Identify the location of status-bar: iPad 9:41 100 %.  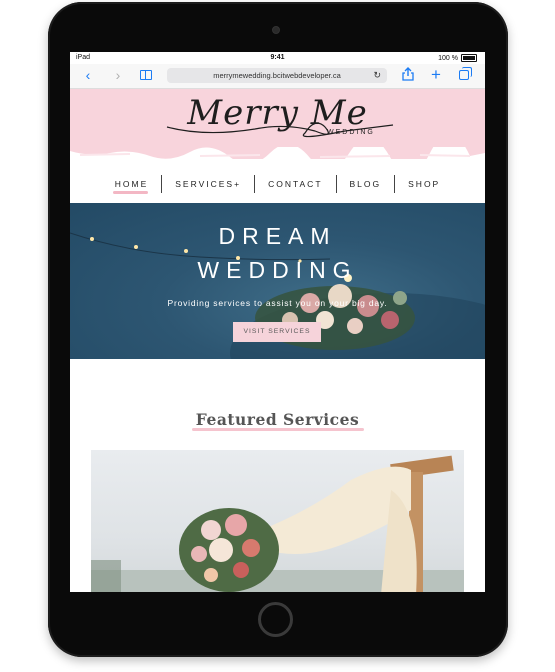
(277, 58).